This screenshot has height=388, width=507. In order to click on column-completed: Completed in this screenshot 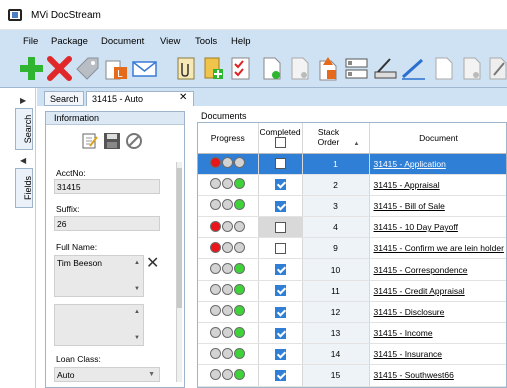, I will do `click(280, 138)`.